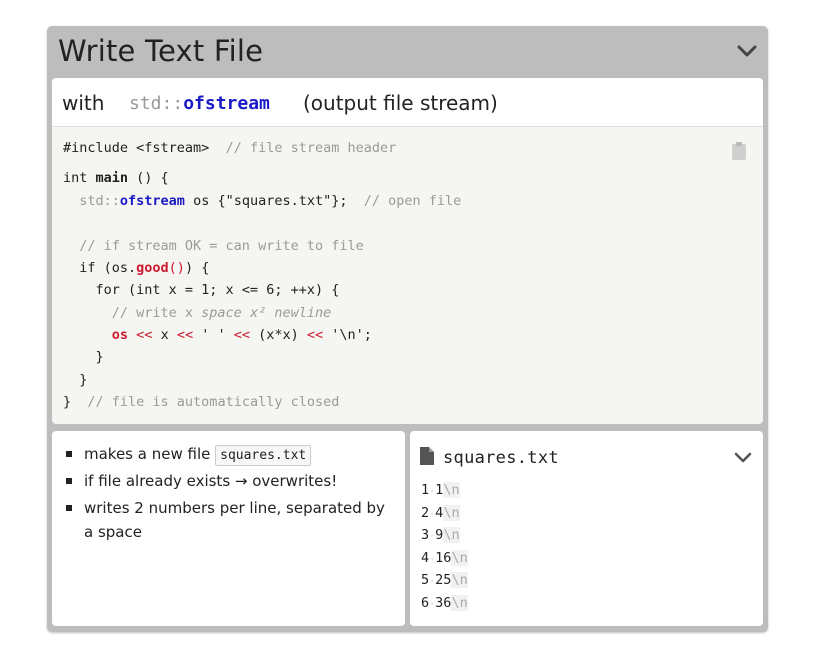 Image resolution: width=831 pixels, height=645 pixels. Describe the element at coordinates (241, 335) in the screenshot. I see `code-line: os << x << ' ' << (x*x) << '\n';` at that location.